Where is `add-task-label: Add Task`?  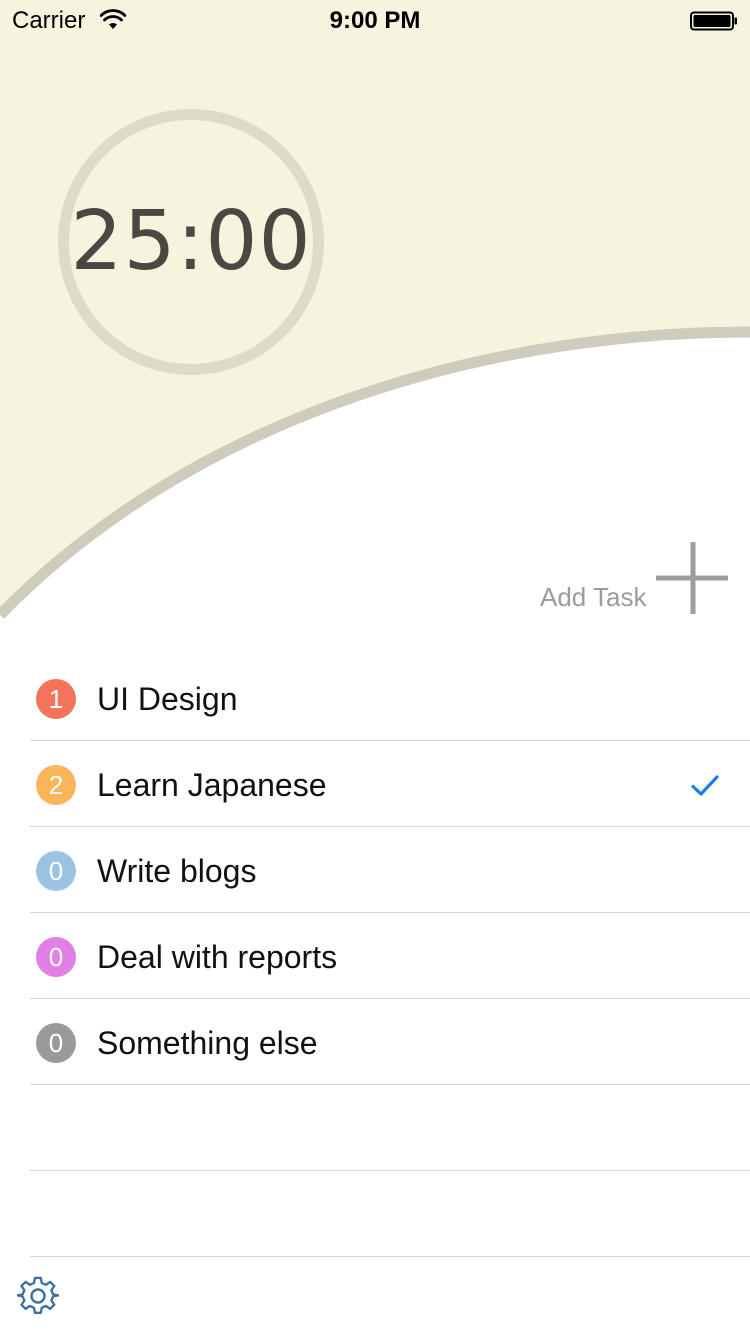
add-task-label: Add Task is located at coordinates (593, 597).